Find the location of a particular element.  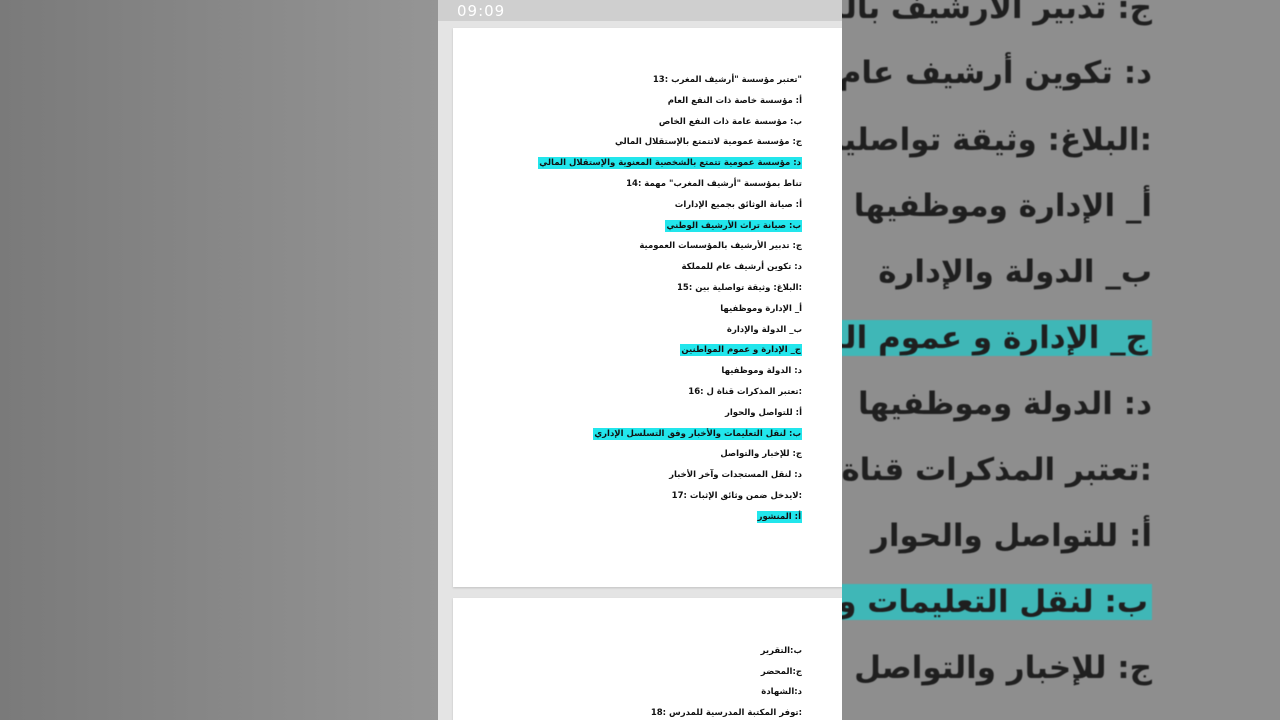

background-text-line: أ_ الإدارة وموظفيها is located at coordinates (1002, 206).